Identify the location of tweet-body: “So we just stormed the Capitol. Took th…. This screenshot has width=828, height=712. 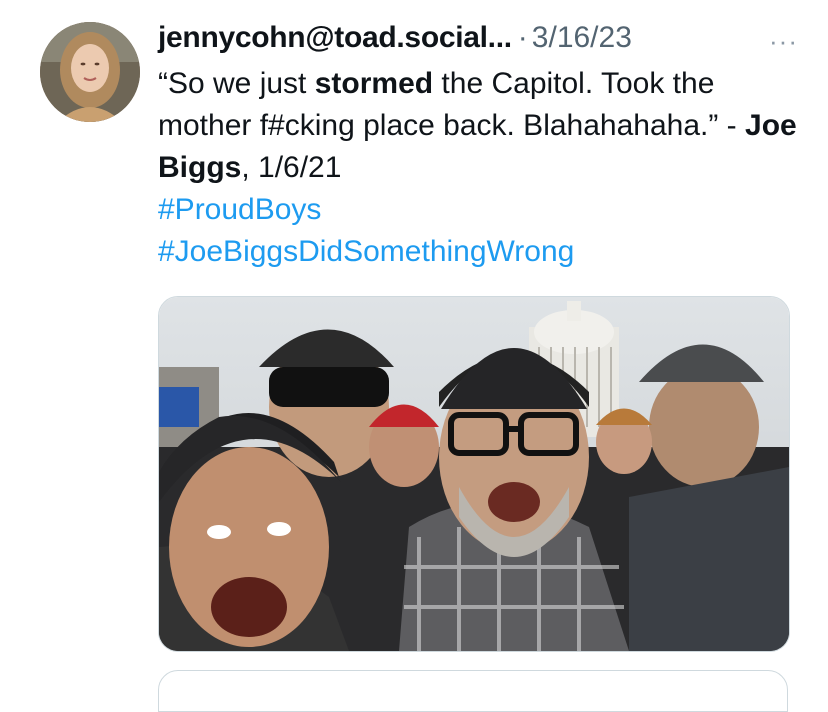
(478, 126).